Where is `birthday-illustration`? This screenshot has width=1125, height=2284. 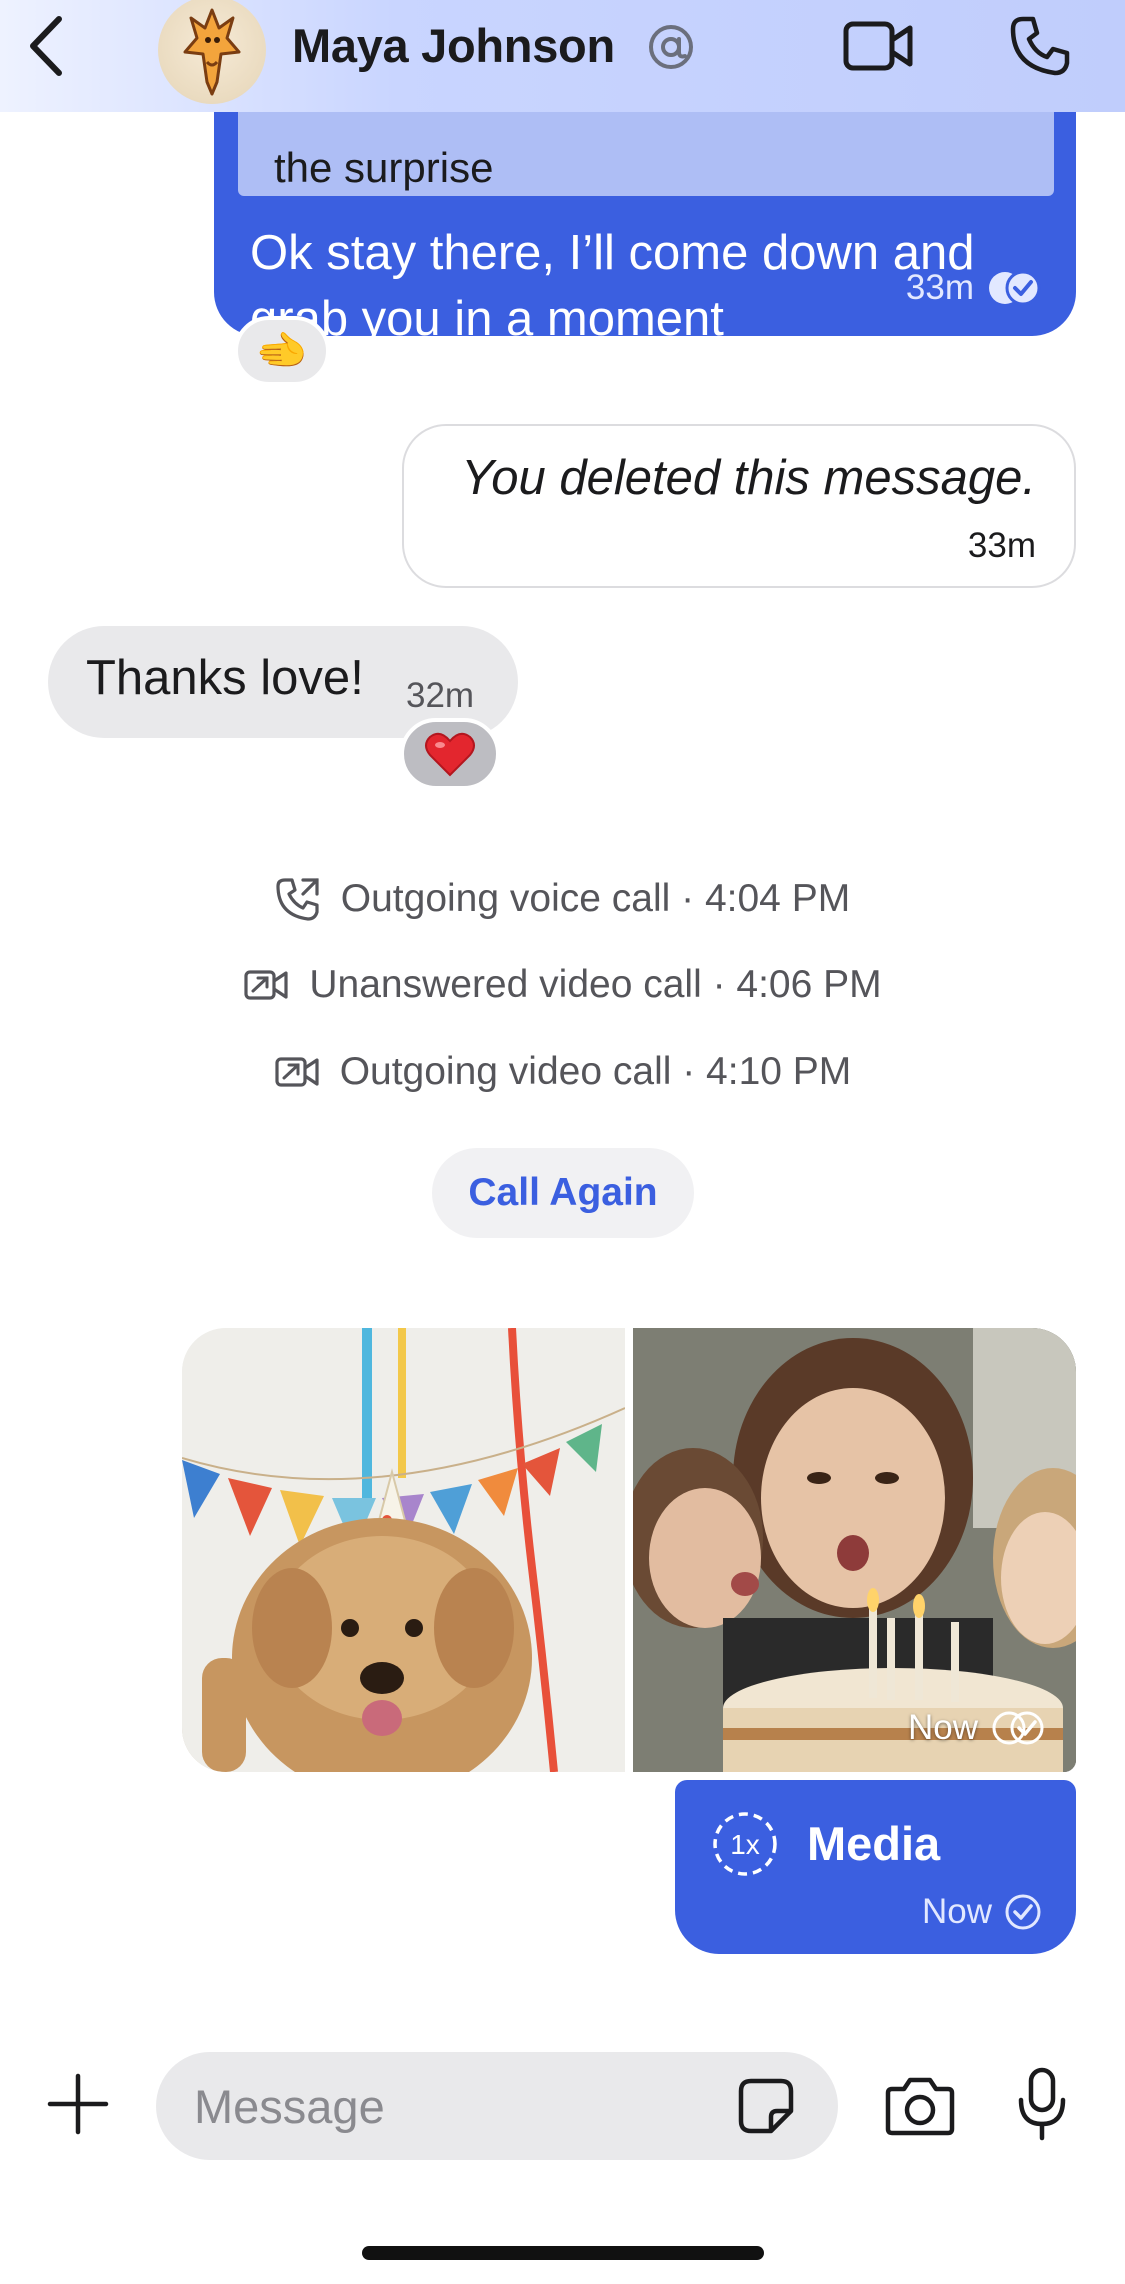 birthday-illustration is located at coordinates (854, 1550).